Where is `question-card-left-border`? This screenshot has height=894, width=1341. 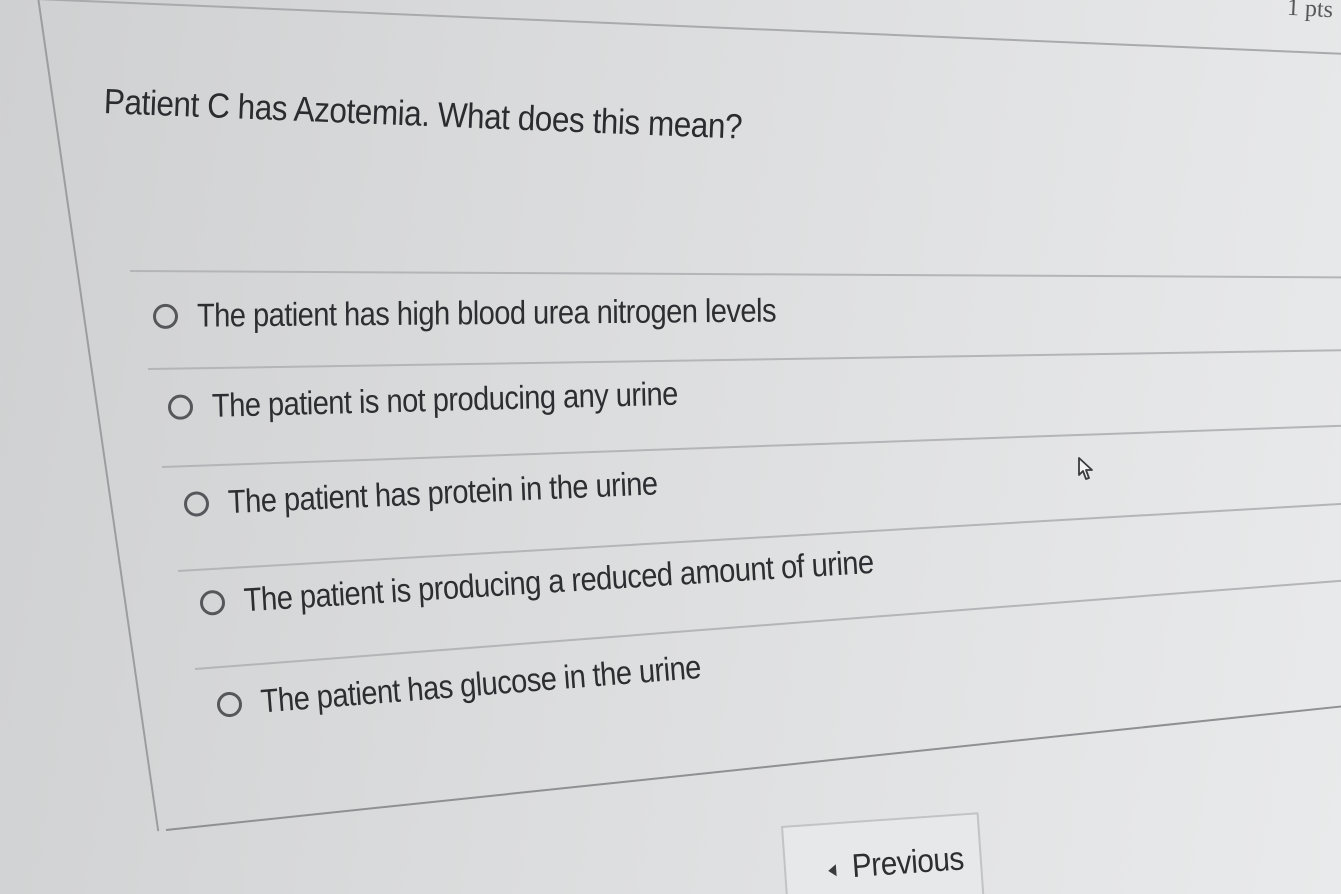
question-card-left-border is located at coordinates (98, 416).